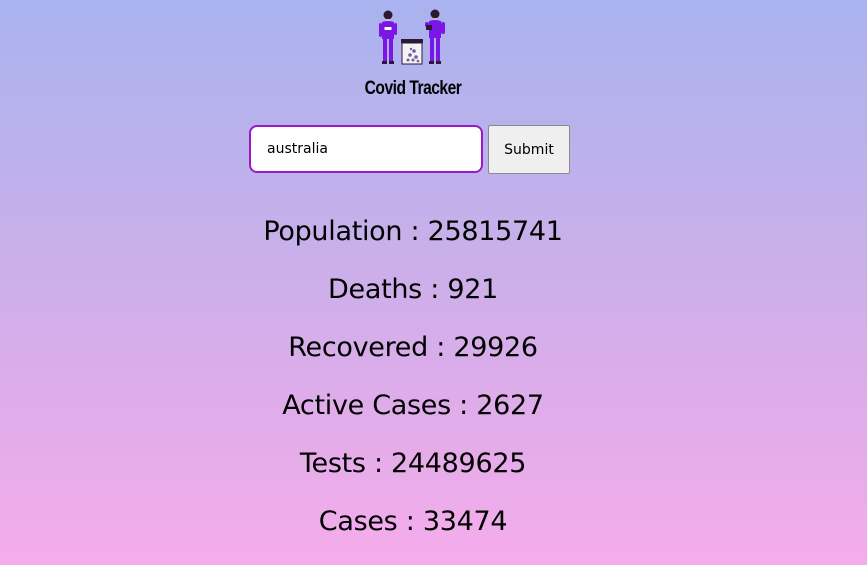 The height and width of the screenshot is (565, 867). Describe the element at coordinates (412, 37) in the screenshot. I see `two-people-with-covid-test-kit-icon` at that location.